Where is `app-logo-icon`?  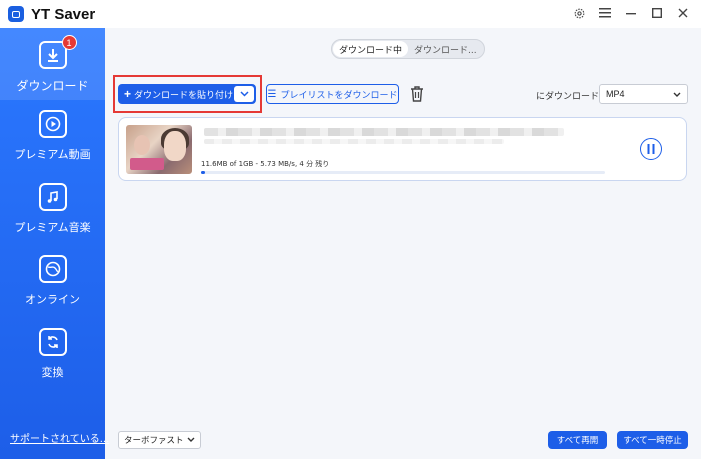
app-logo-icon is located at coordinates (16, 14).